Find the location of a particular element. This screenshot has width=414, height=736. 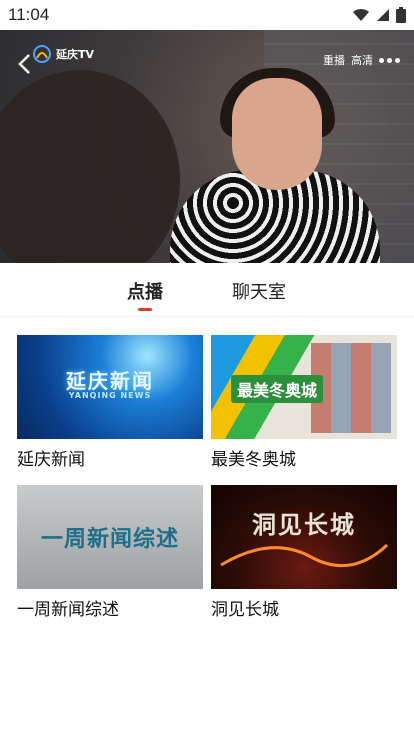

program-title: 延庆新闻 is located at coordinates (51, 460).